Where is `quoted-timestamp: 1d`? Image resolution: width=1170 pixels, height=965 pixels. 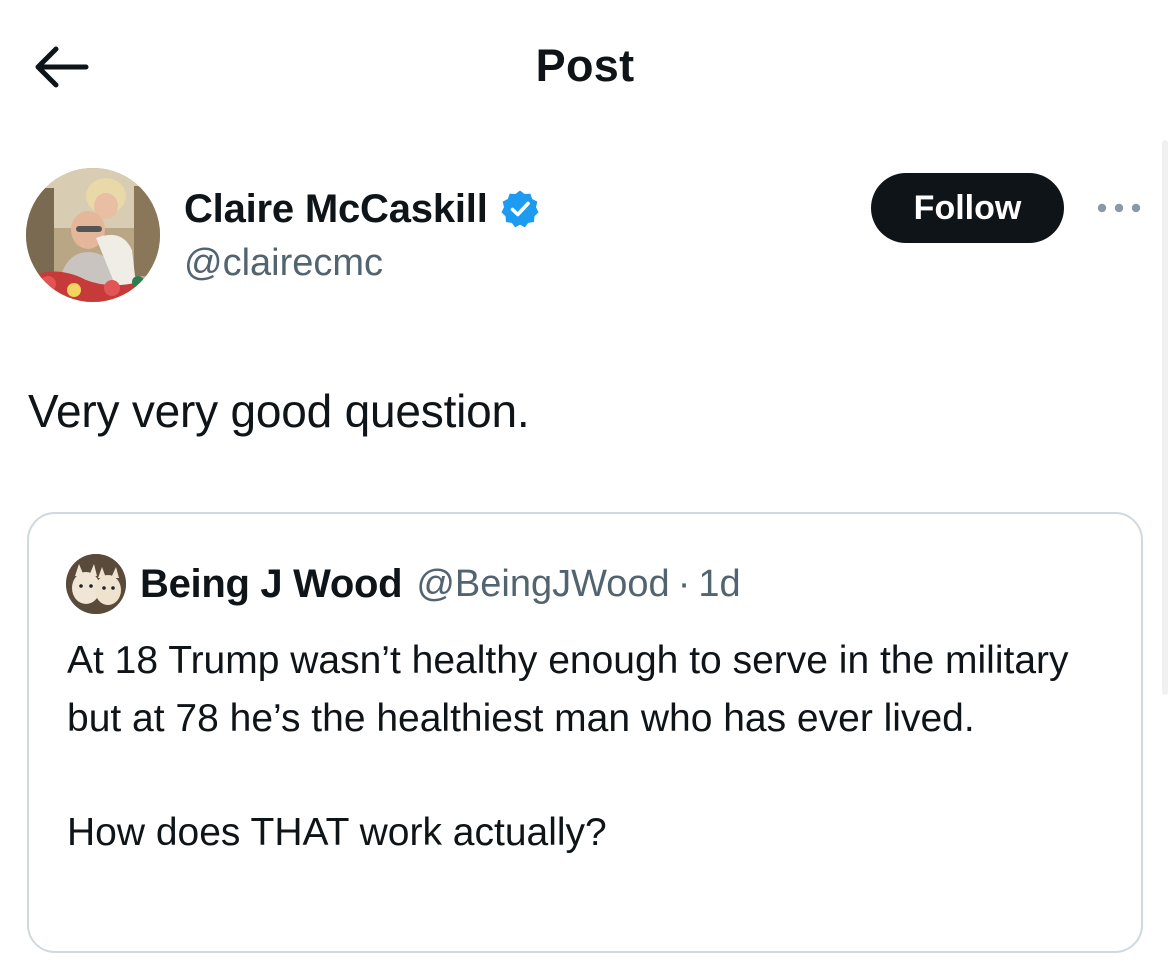
quoted-timestamp: 1d is located at coordinates (719, 583).